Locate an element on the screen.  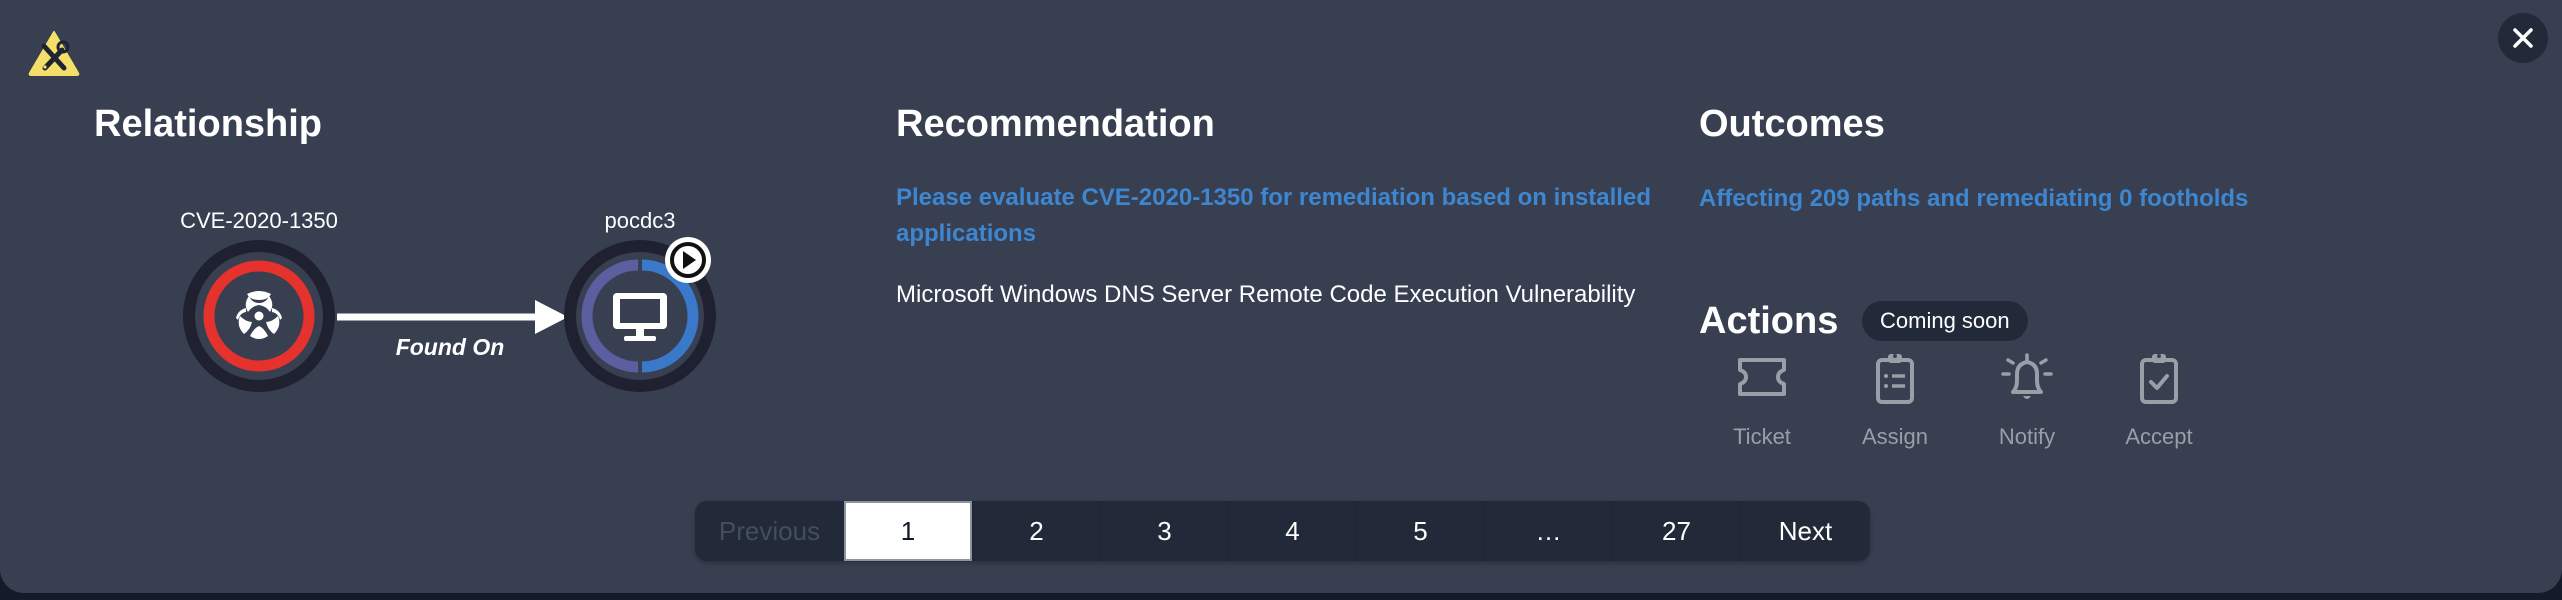
action-label: Accept is located at coordinates (2159, 436).